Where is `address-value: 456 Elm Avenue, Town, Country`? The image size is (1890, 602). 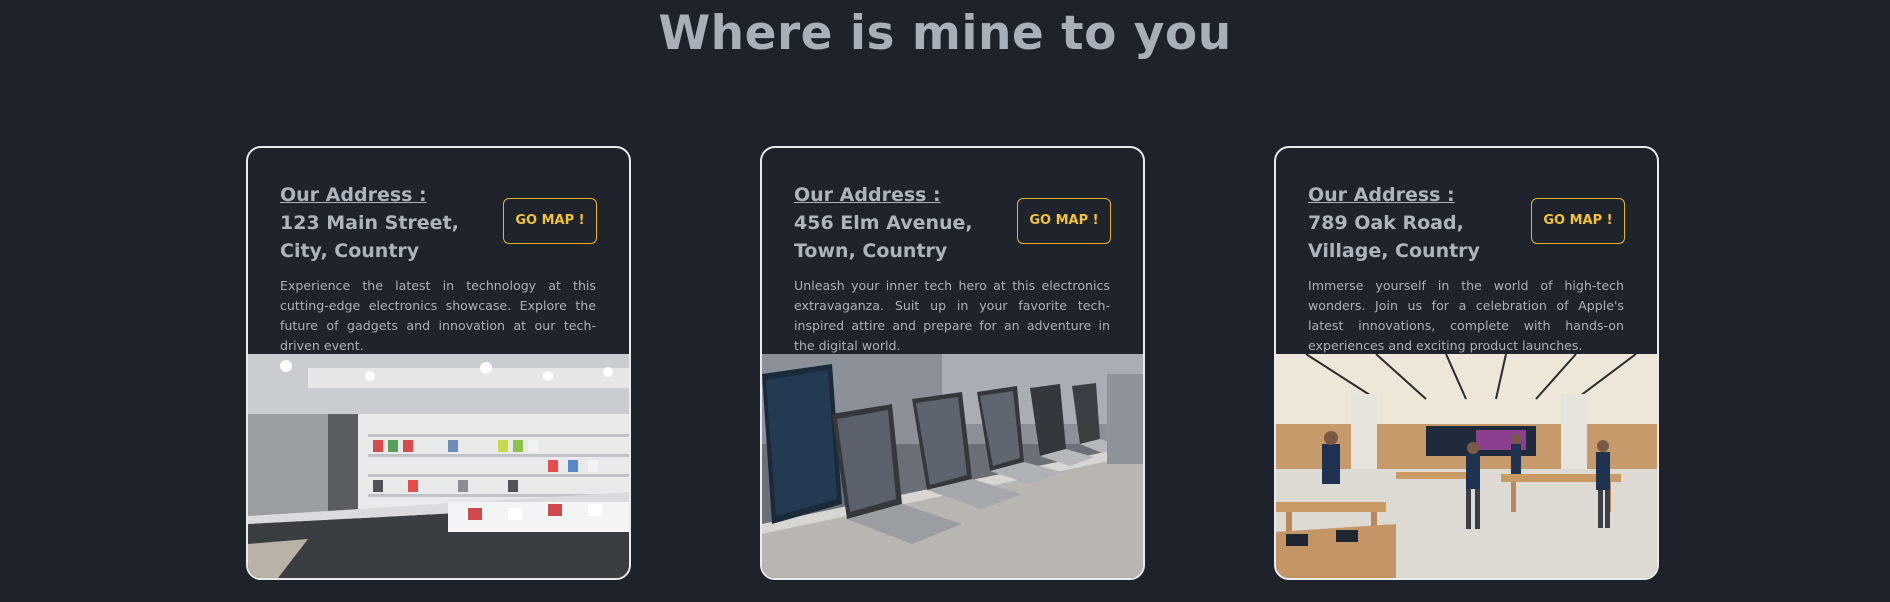
address-value: 456 Elm Avenue, Town, Country is located at coordinates (883, 237).